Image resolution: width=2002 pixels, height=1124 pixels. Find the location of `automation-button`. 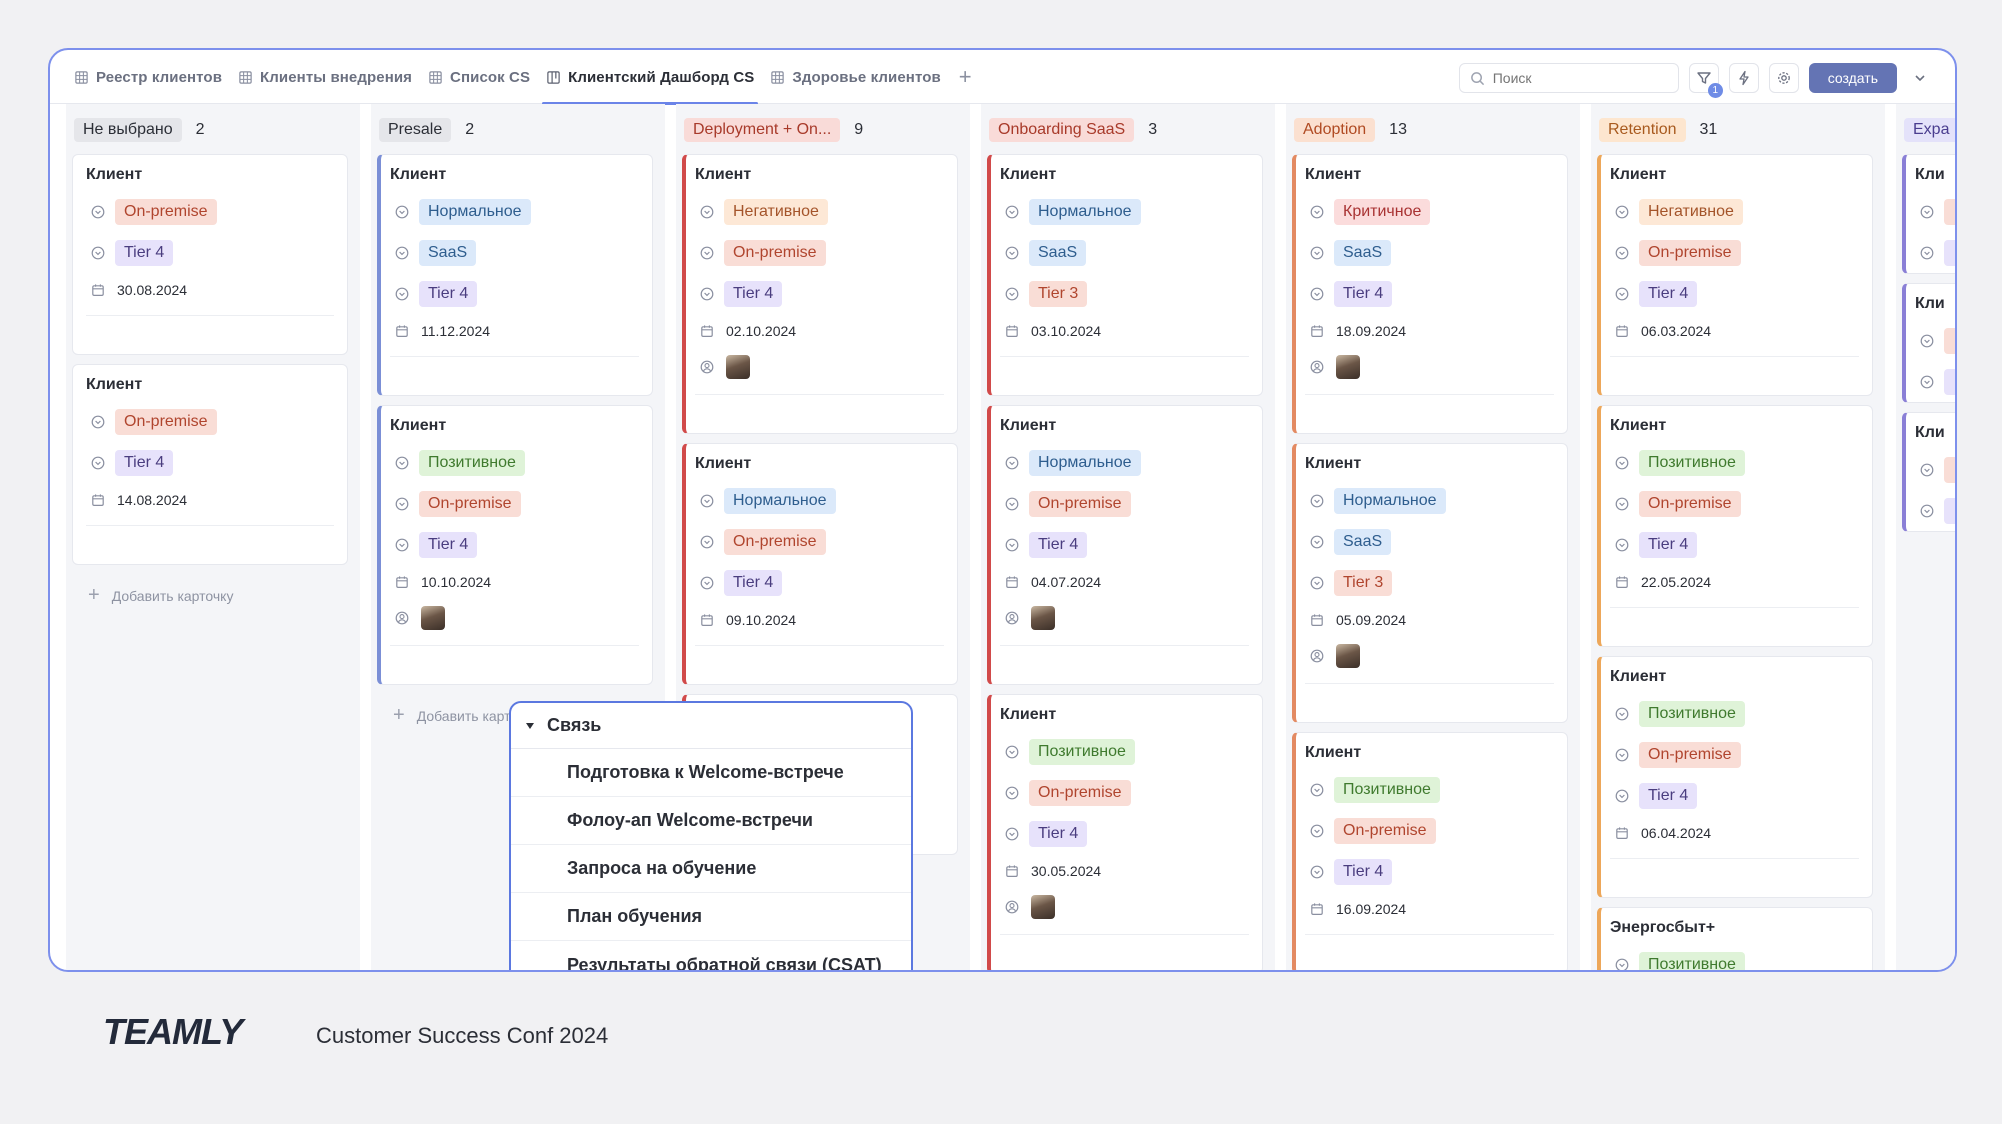

automation-button is located at coordinates (1743, 78).